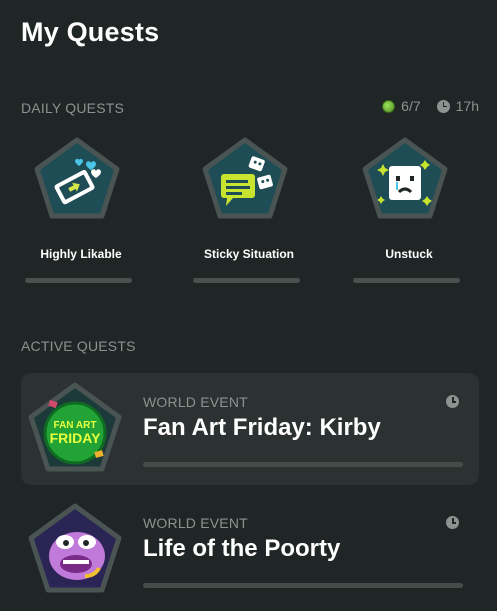 The width and height of the screenshot is (497, 611). I want to click on daily-quest-name: Sticky Situation, so click(249, 254).